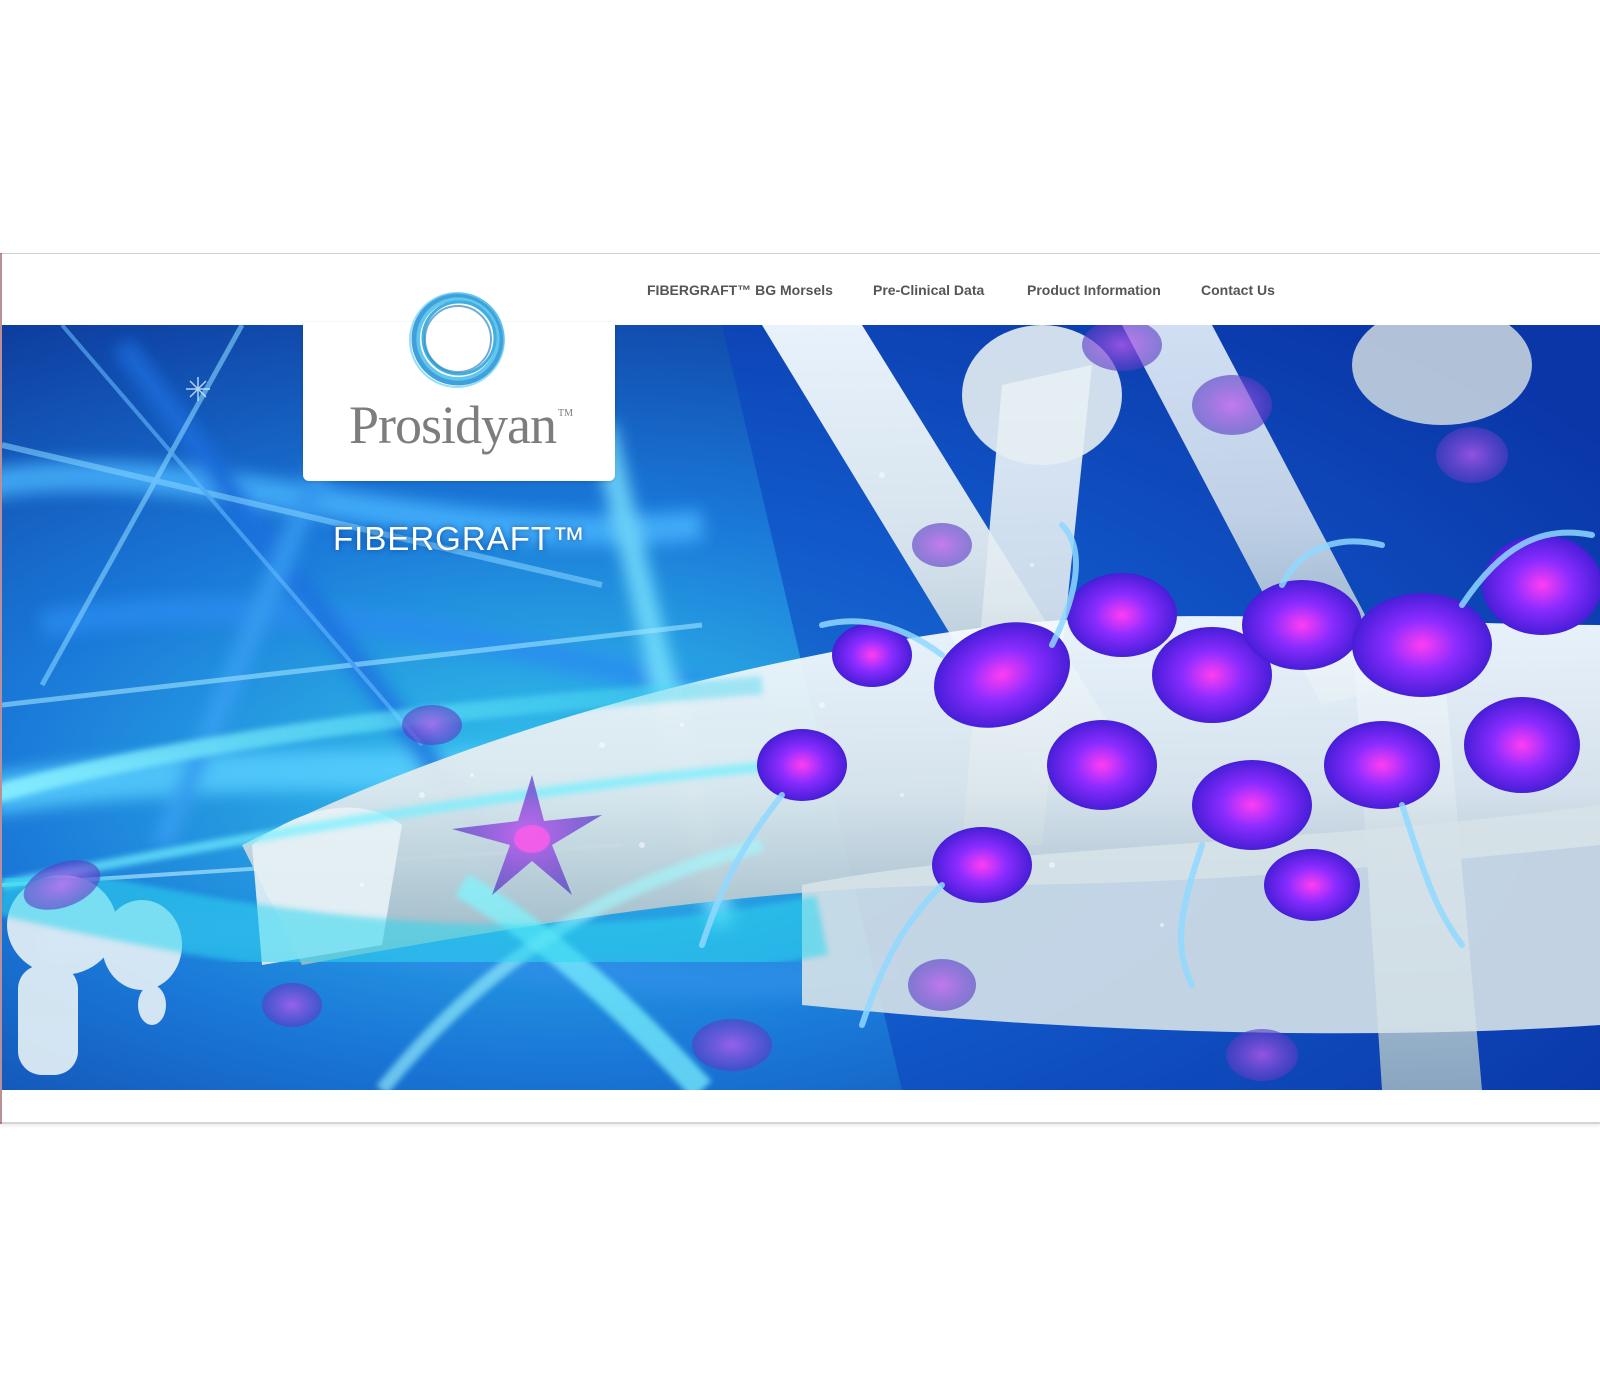  I want to click on nav-item-product-information: Product Information, so click(1094, 290).